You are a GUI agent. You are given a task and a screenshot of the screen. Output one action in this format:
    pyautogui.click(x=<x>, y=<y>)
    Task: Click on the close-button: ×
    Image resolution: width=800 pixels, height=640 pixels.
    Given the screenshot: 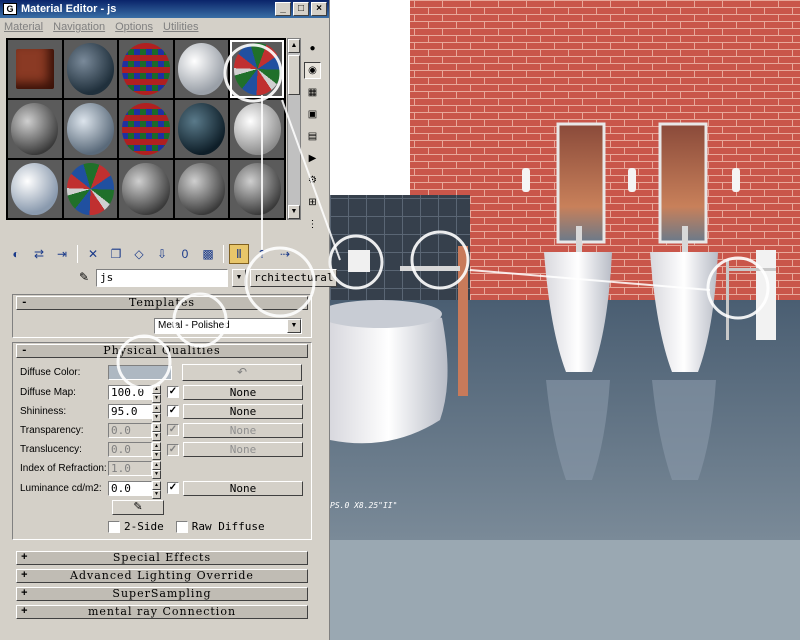 What is the action you would take?
    pyautogui.click(x=319, y=9)
    